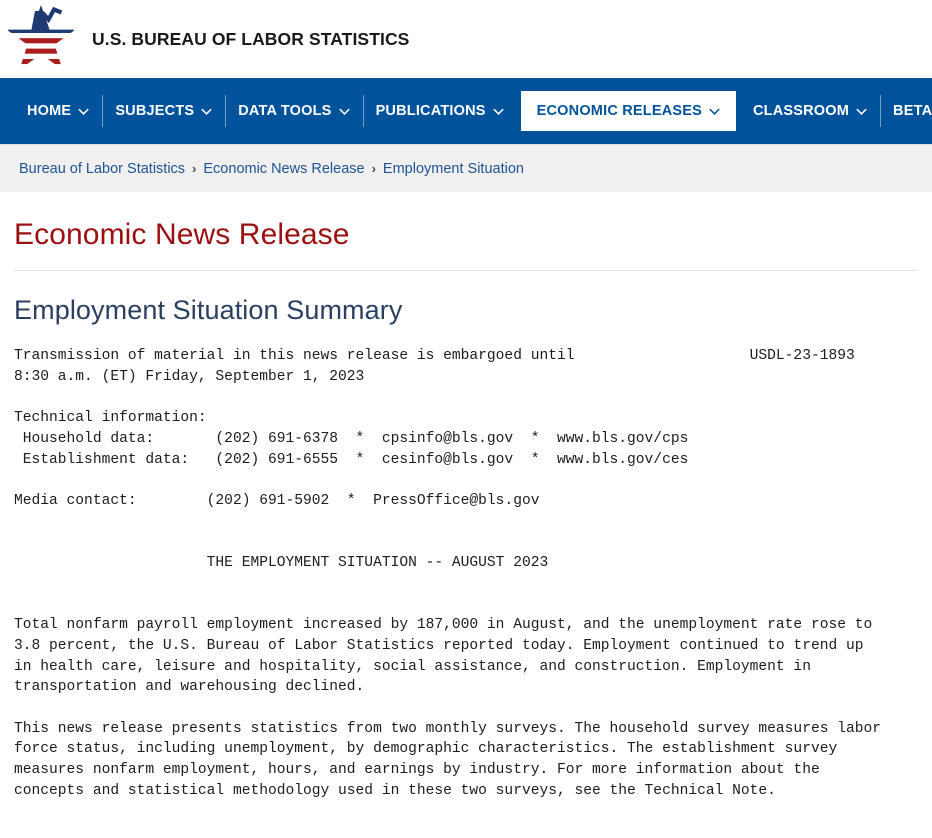 This screenshot has height=838, width=932. What do you see at coordinates (285, 111) in the screenshot?
I see `nav-item-label: DATA TOOLS` at bounding box center [285, 111].